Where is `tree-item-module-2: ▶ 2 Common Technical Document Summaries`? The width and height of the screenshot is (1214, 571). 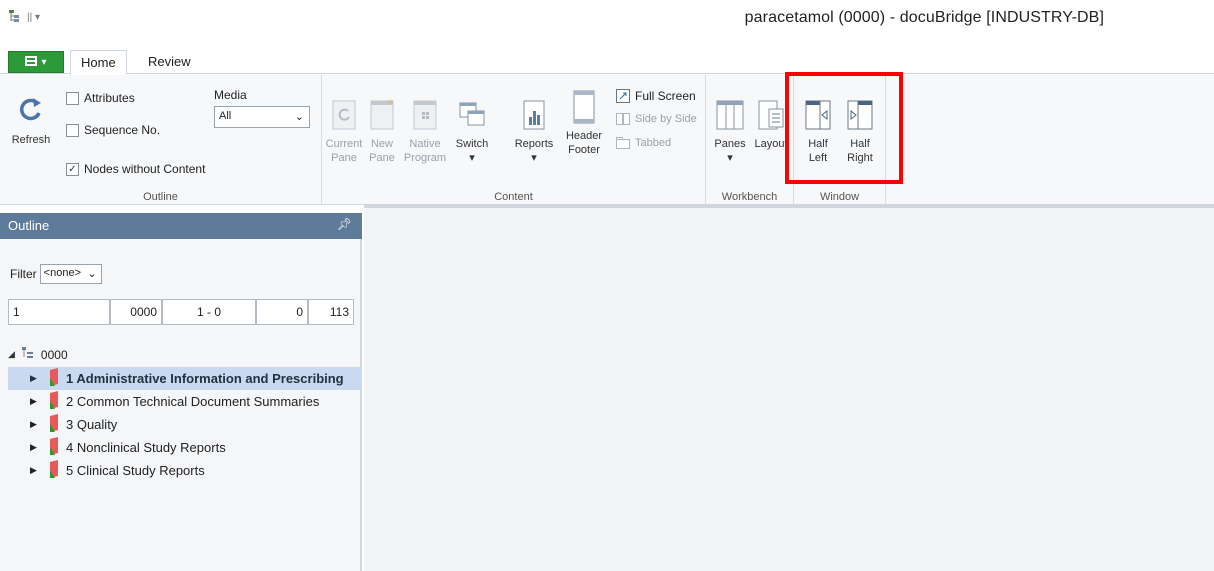 tree-item-module-2: ▶ 2 Common Technical Document Summaries is located at coordinates (185, 401).